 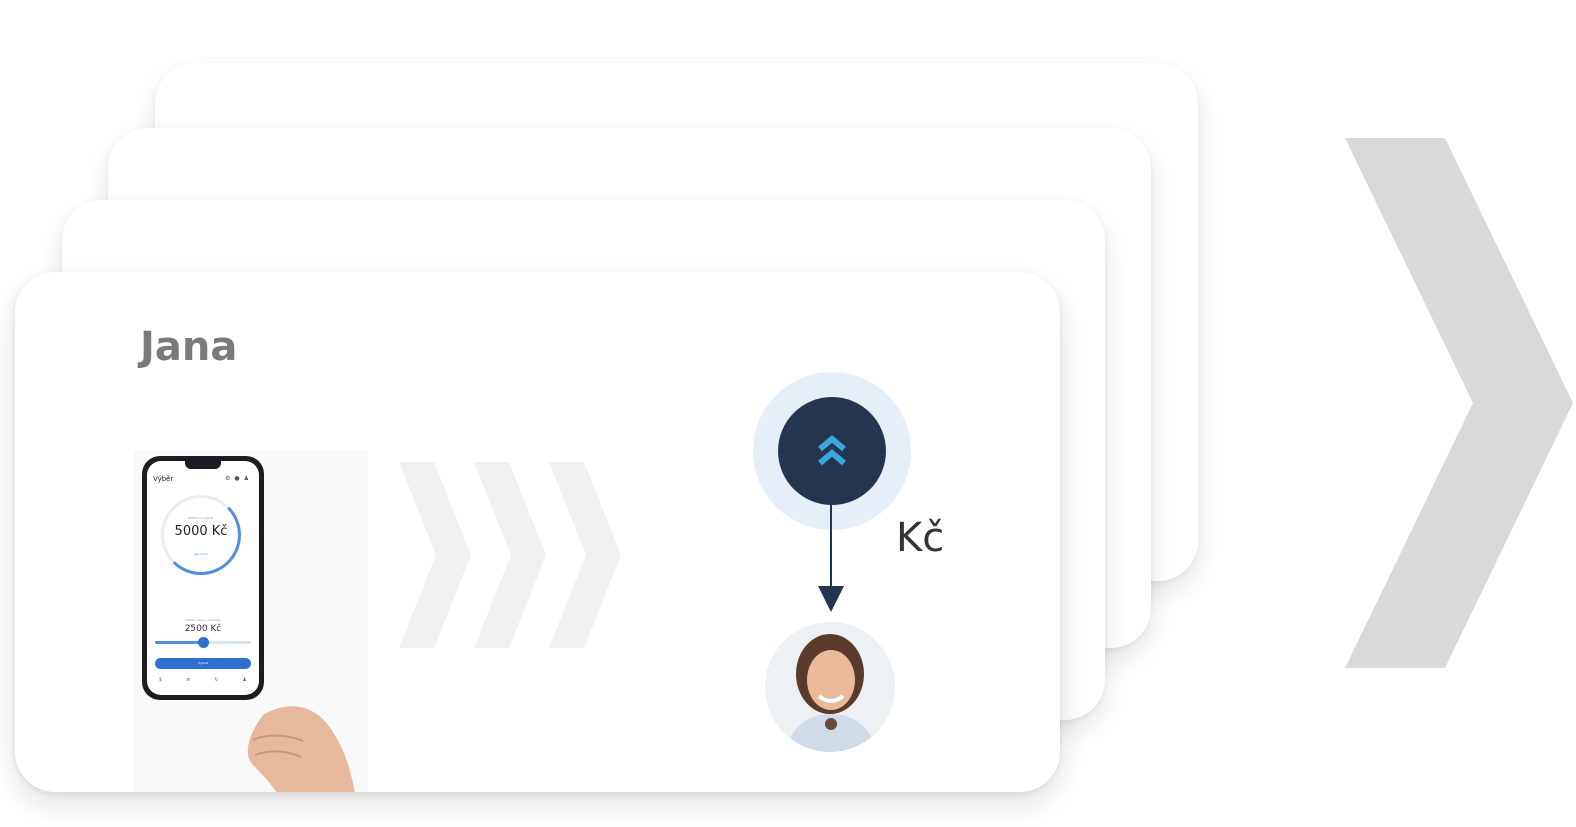 I want to click on balance-ring: Můžete si vybrat 5000 Kč Jak na to, so click(x=201, y=535).